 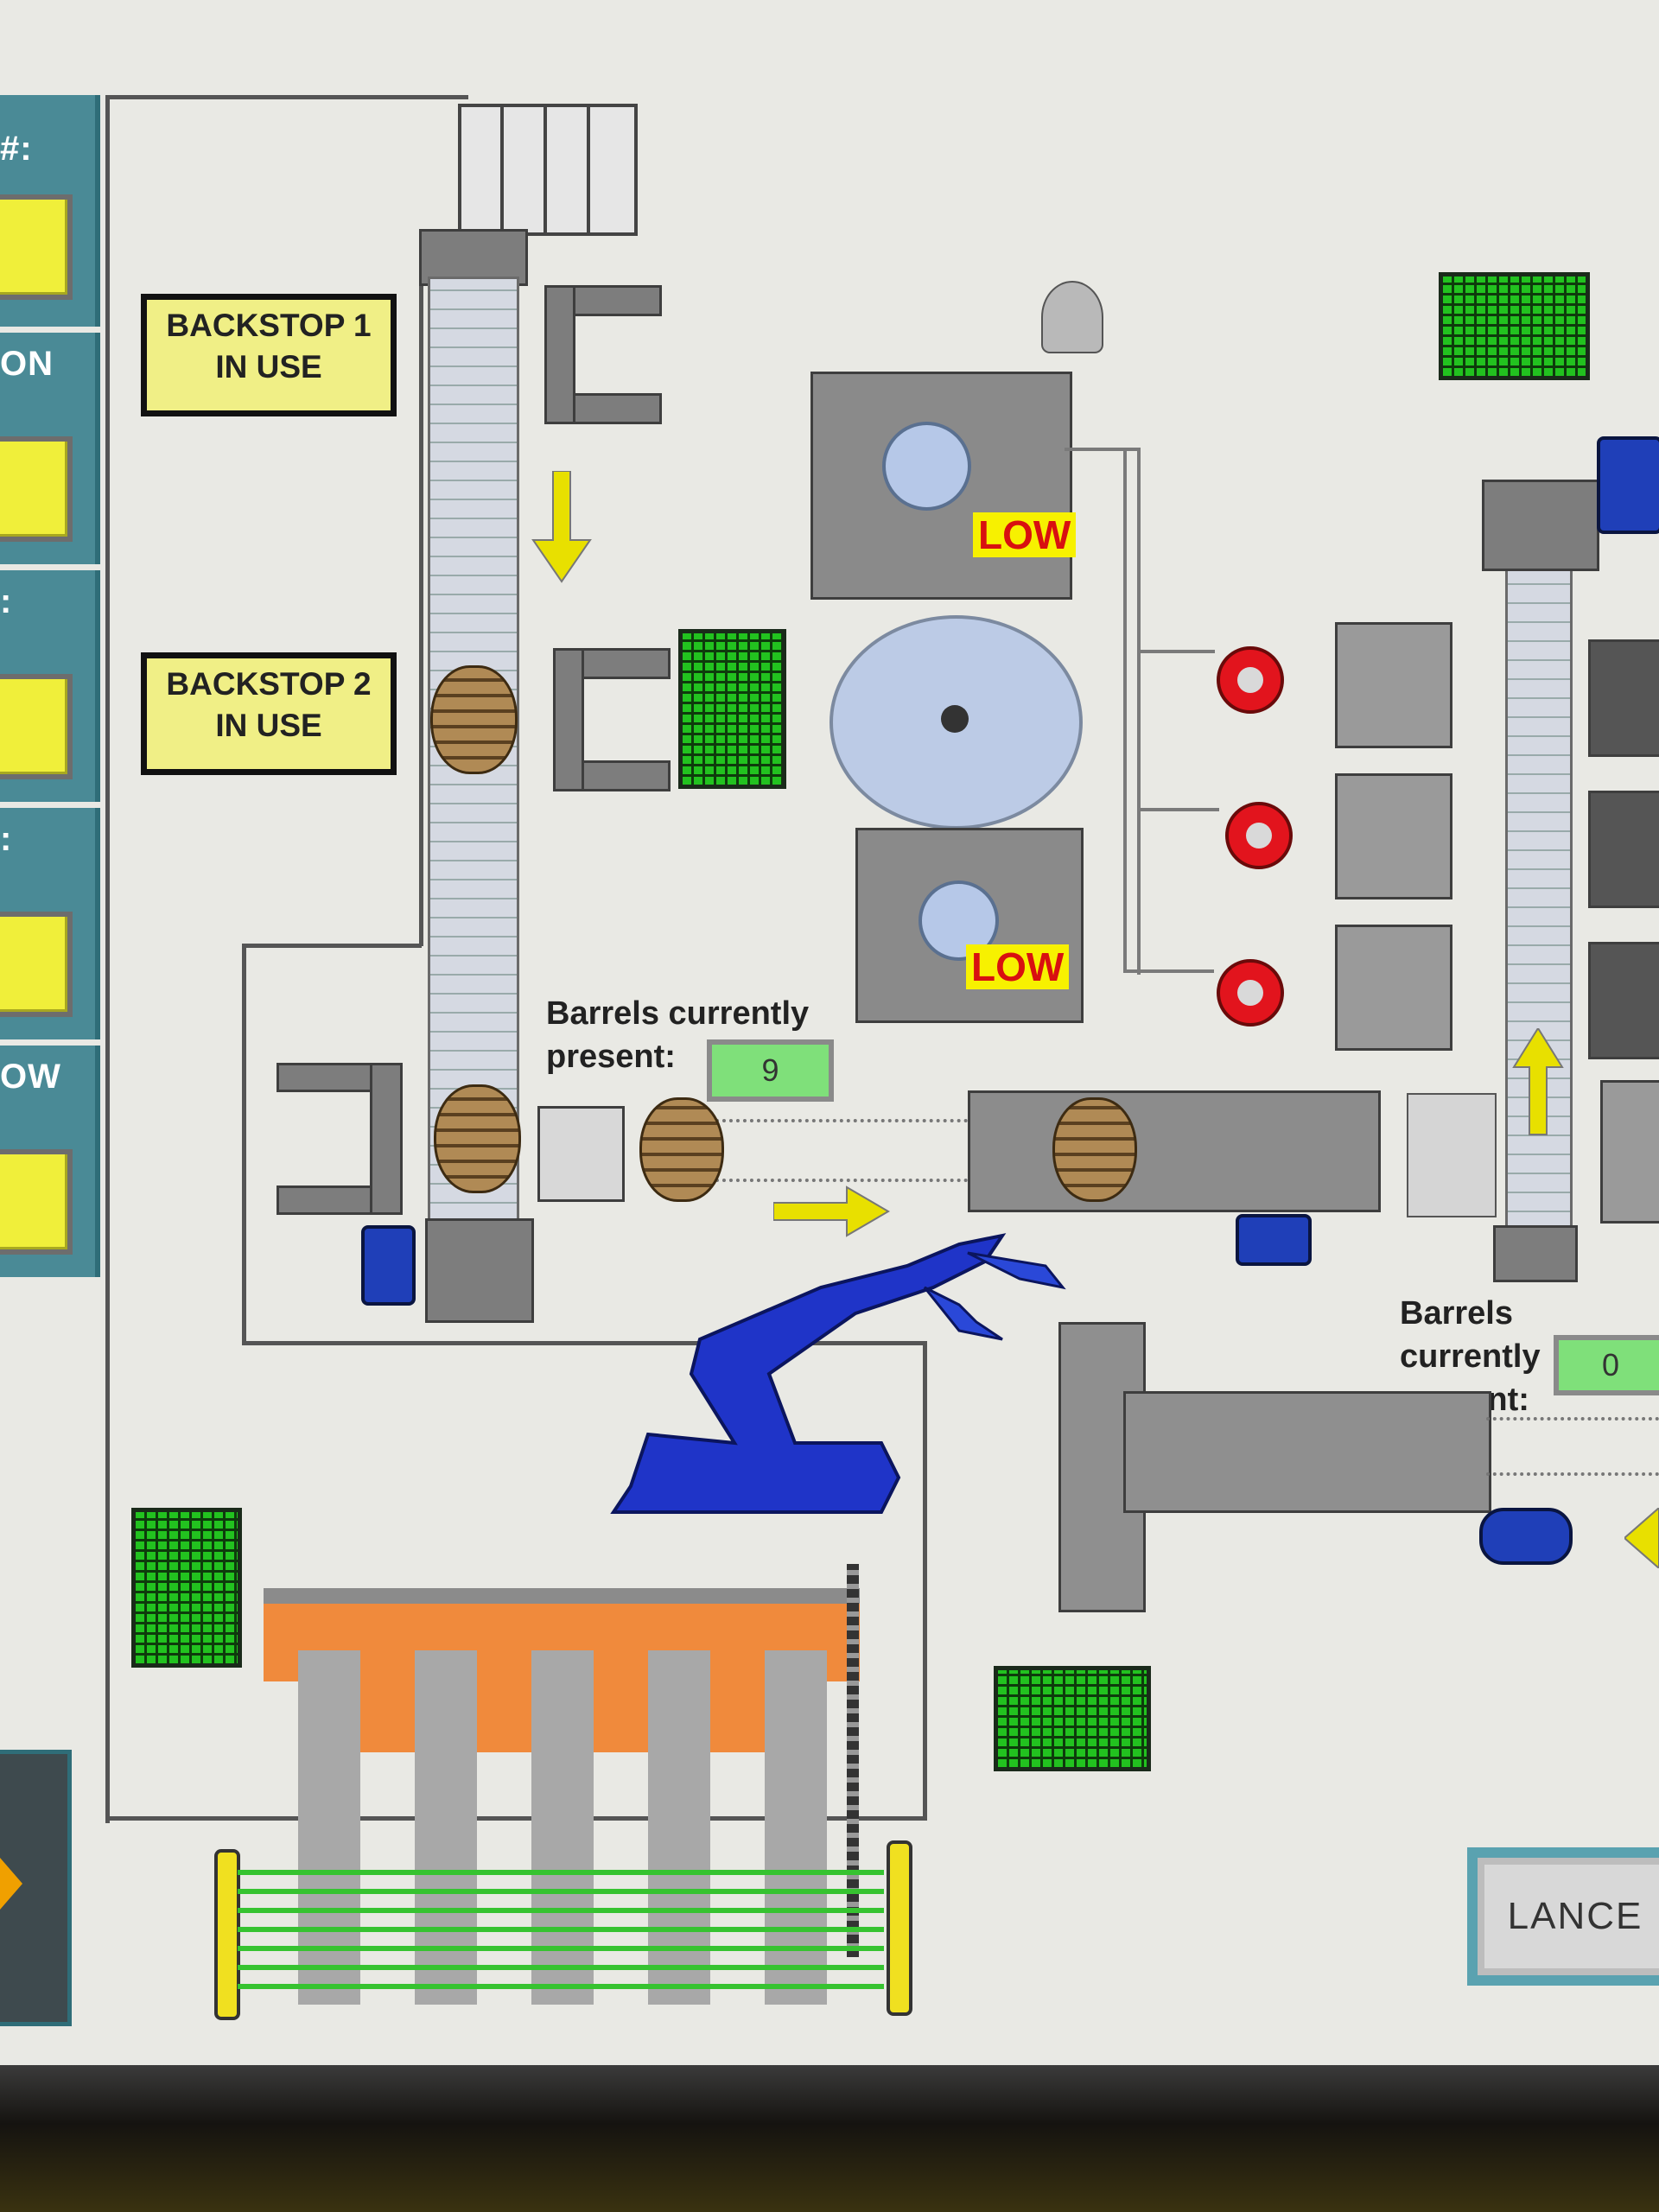 I want to click on cell-boundary-left, so click(x=107, y=959).